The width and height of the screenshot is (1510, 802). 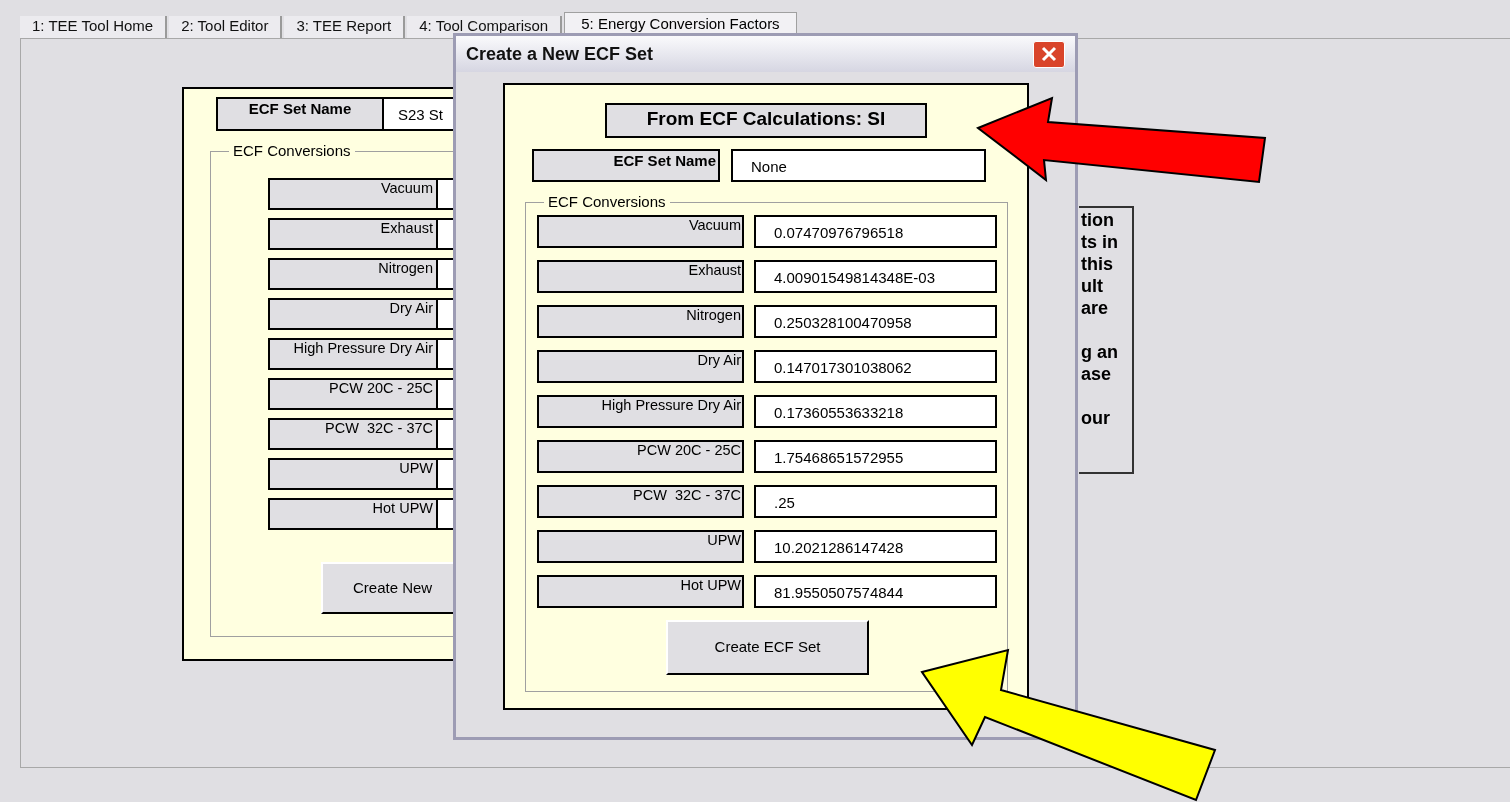 What do you see at coordinates (94, 27) in the screenshot?
I see `tab: 1: TEE Tool Home` at bounding box center [94, 27].